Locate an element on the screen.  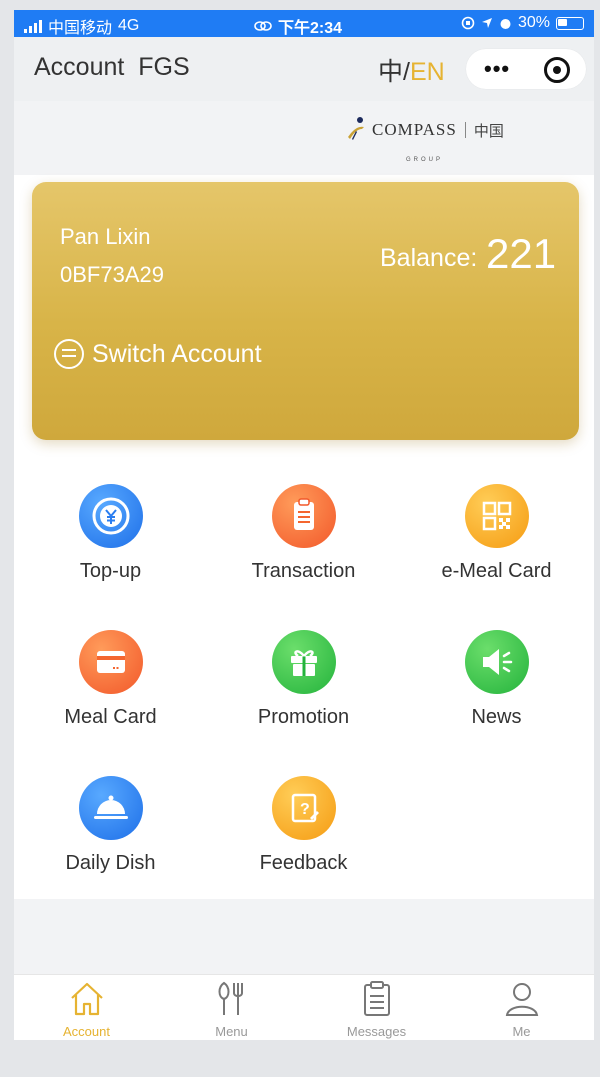
miniprogram-capsule: ••• is located at coordinates (526, 69).